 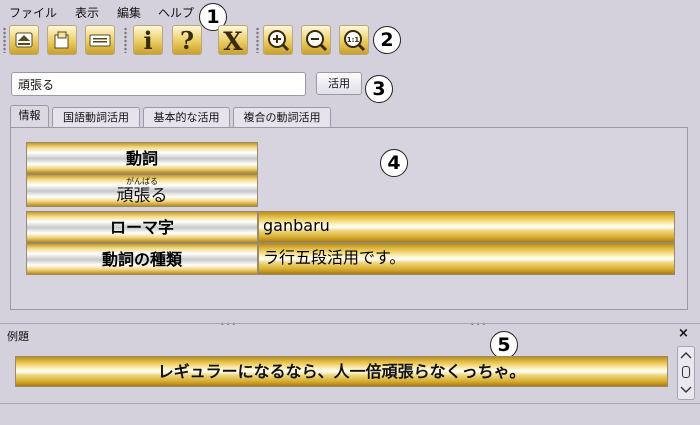 I want to click on svg-text: i, so click(x=147, y=40).